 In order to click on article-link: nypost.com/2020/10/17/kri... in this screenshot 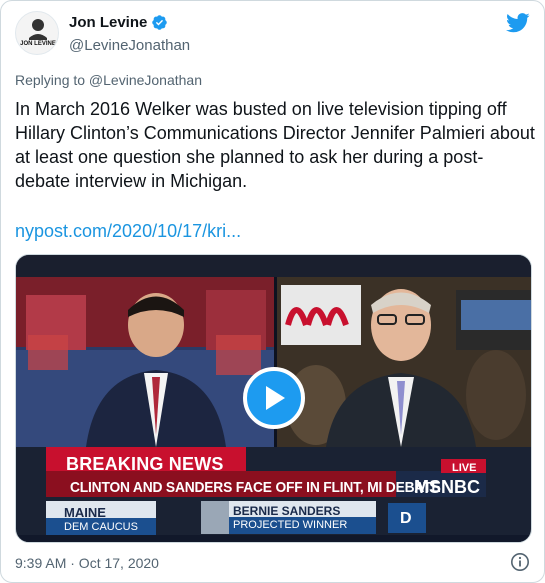, I will do `click(128, 231)`.